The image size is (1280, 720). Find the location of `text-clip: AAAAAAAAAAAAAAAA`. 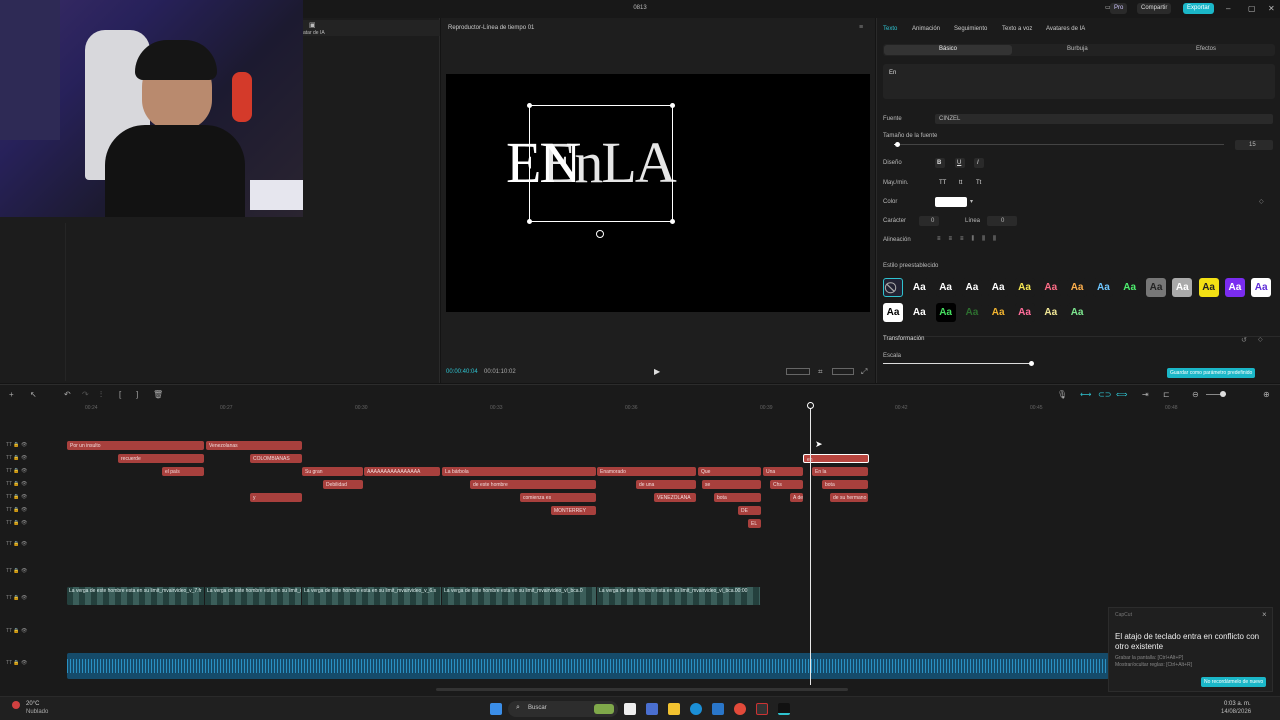

text-clip: AAAAAAAAAAAAAAAA is located at coordinates (402, 471).